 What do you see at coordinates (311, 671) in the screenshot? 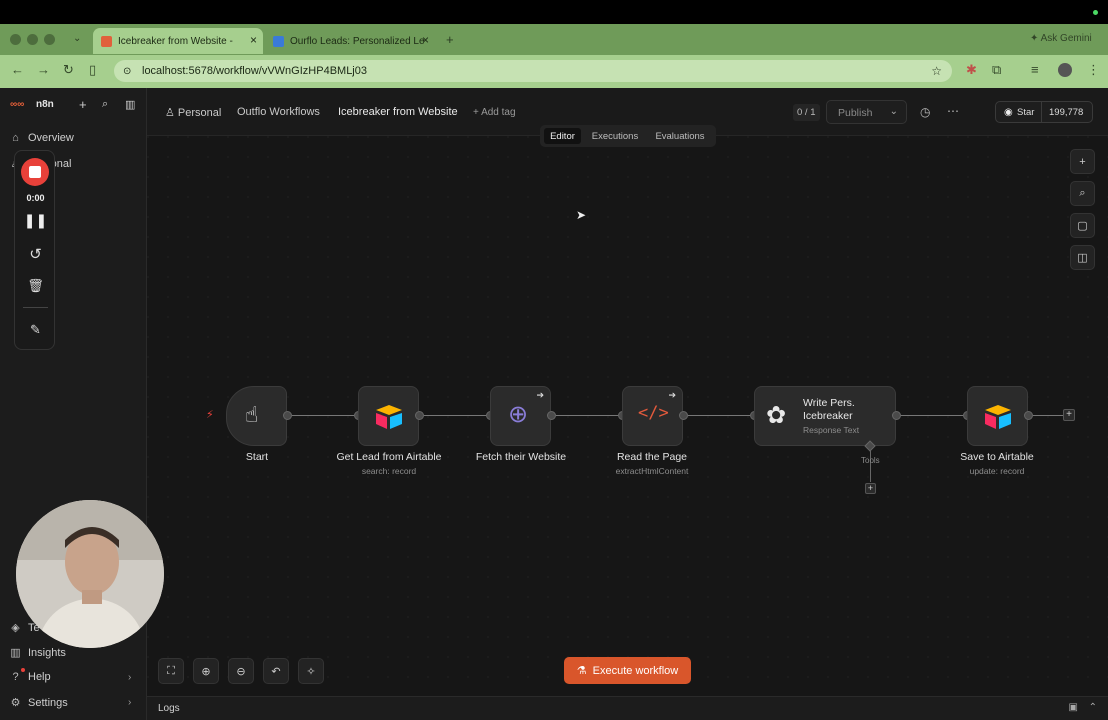
I see `tidy-up-button: ✧` at bounding box center [311, 671].